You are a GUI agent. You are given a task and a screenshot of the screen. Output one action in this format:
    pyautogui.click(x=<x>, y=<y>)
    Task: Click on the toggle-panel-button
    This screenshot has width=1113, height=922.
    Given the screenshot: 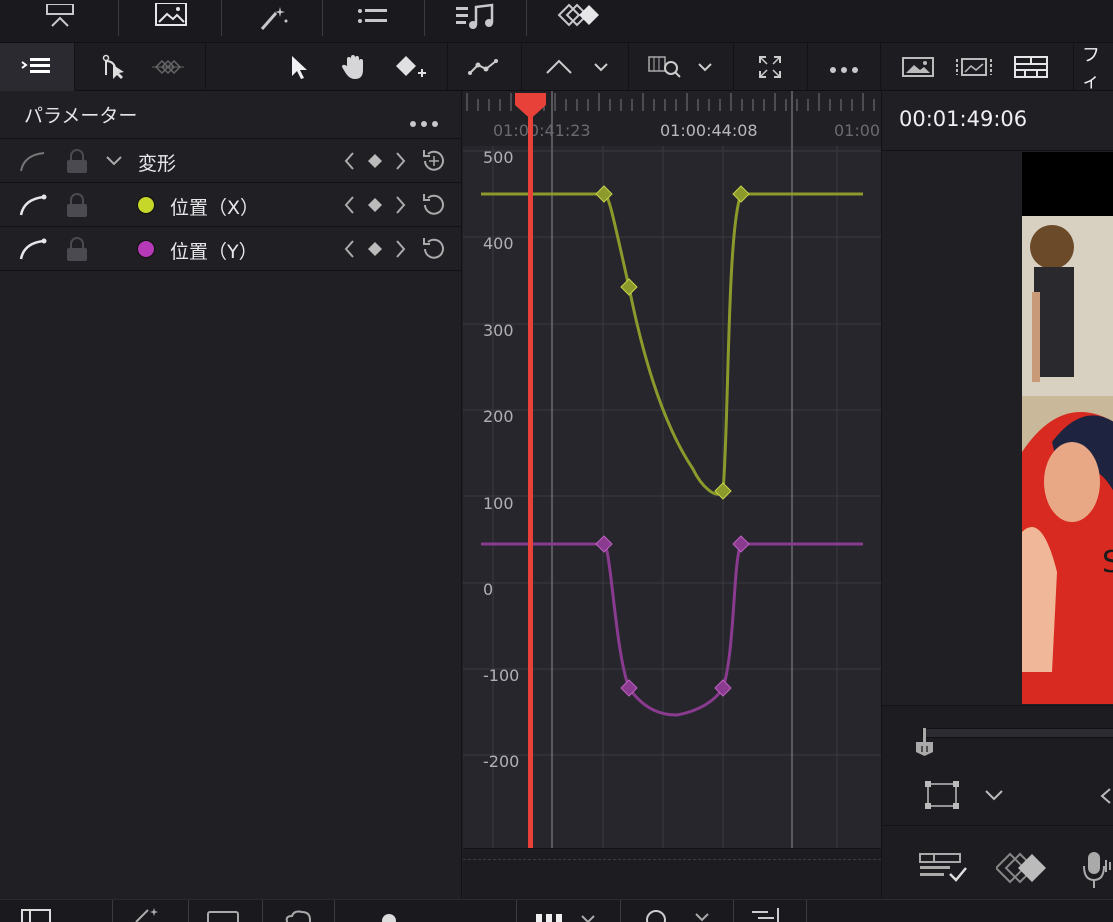 What is the action you would take?
    pyautogui.click(x=37, y=67)
    